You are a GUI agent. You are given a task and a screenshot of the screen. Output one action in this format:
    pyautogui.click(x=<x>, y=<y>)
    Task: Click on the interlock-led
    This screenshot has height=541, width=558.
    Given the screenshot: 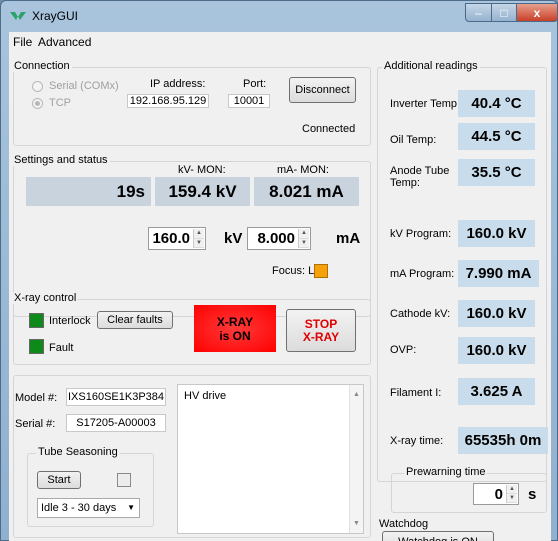 What is the action you would take?
    pyautogui.click(x=36, y=320)
    